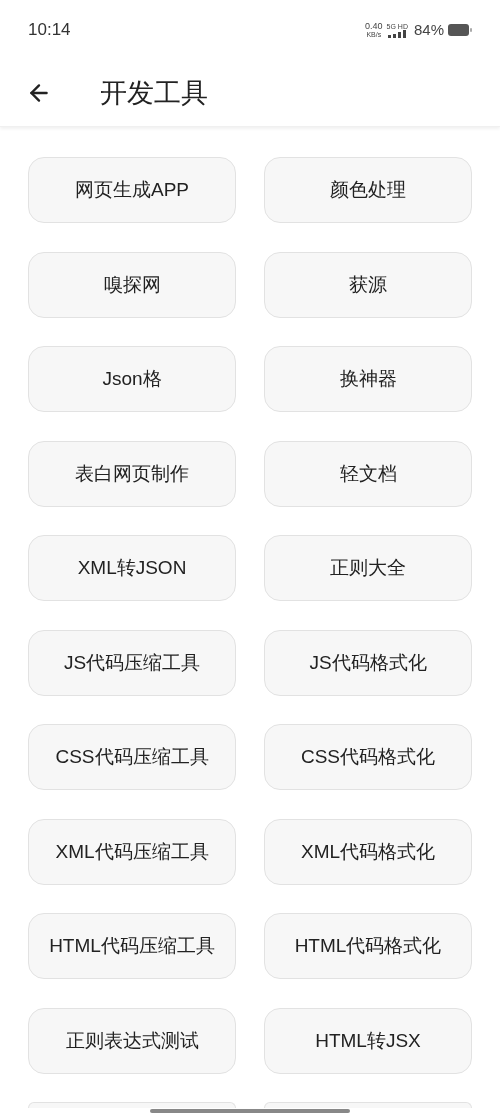  Describe the element at coordinates (132, 662) in the screenshot. I see `tool-button: JS代码压缩工具` at that location.